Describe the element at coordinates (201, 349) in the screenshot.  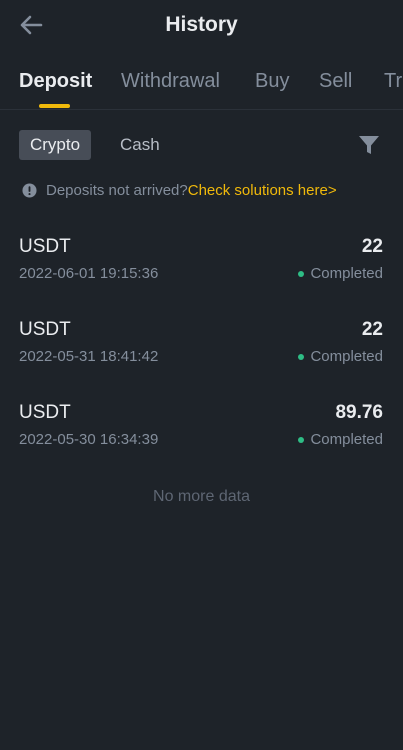
I see `list-item: USDT 22 2022-05-31 18:41:42 Completed` at that location.